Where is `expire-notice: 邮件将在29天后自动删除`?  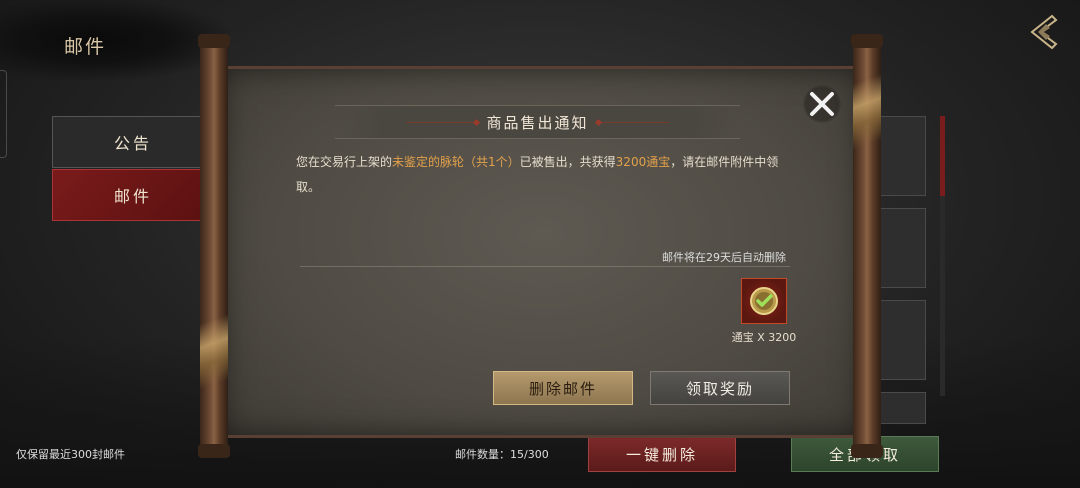
expire-notice: 邮件将在29天后自动删除 is located at coordinates (724, 257).